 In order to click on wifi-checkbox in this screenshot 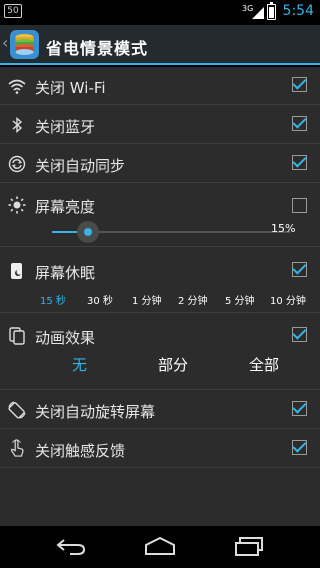, I will do `click(299, 84)`.